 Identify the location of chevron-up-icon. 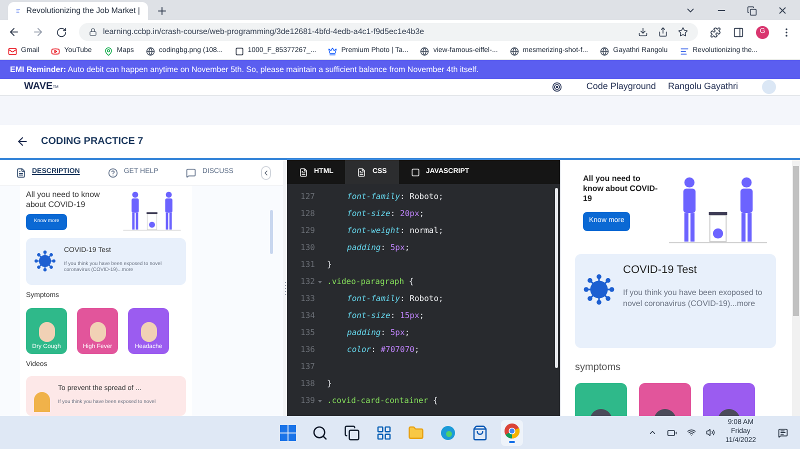
(653, 432).